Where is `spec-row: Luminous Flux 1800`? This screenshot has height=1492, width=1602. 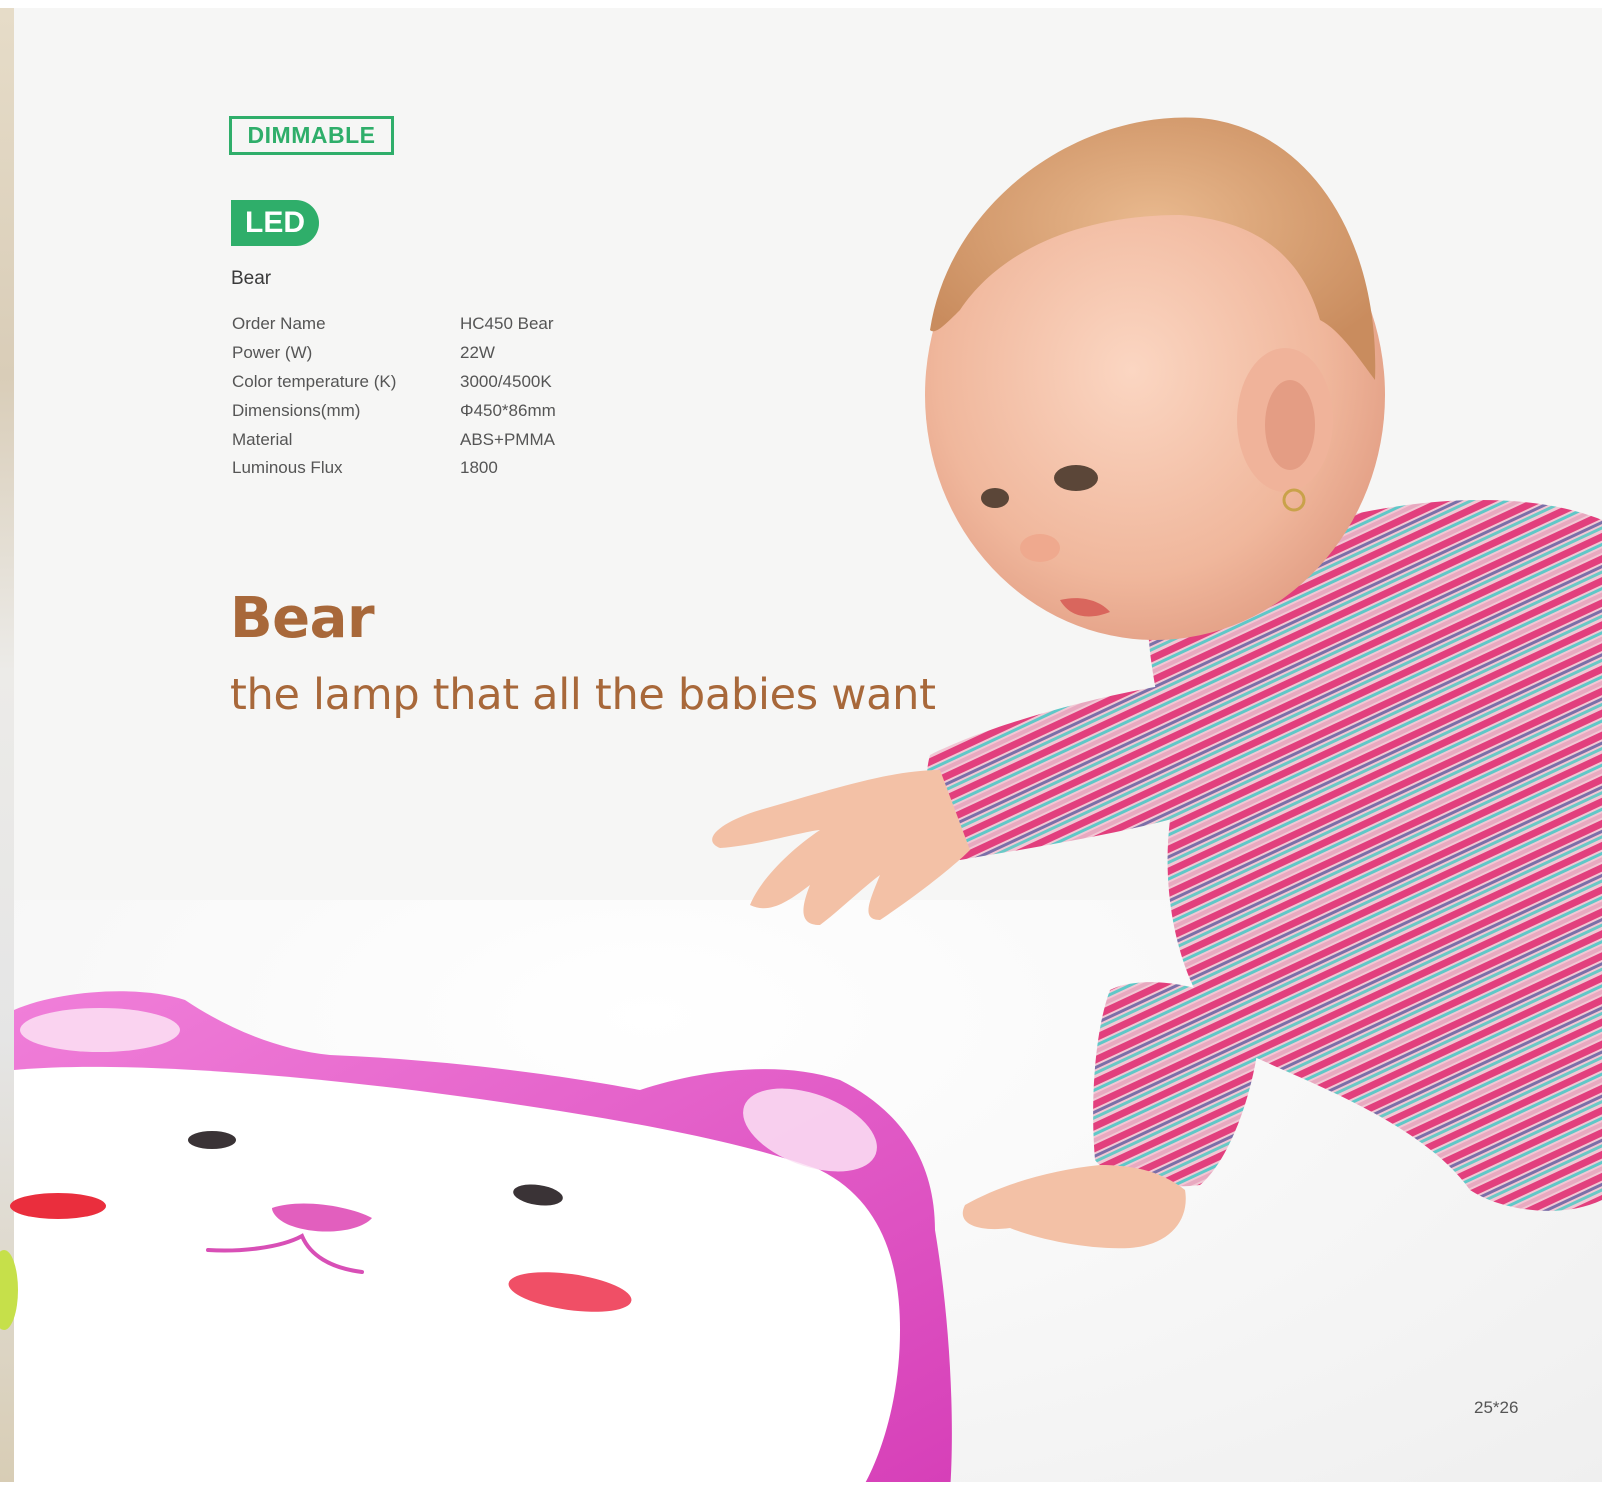
spec-row: Luminous Flux 1800 is located at coordinates (442, 468).